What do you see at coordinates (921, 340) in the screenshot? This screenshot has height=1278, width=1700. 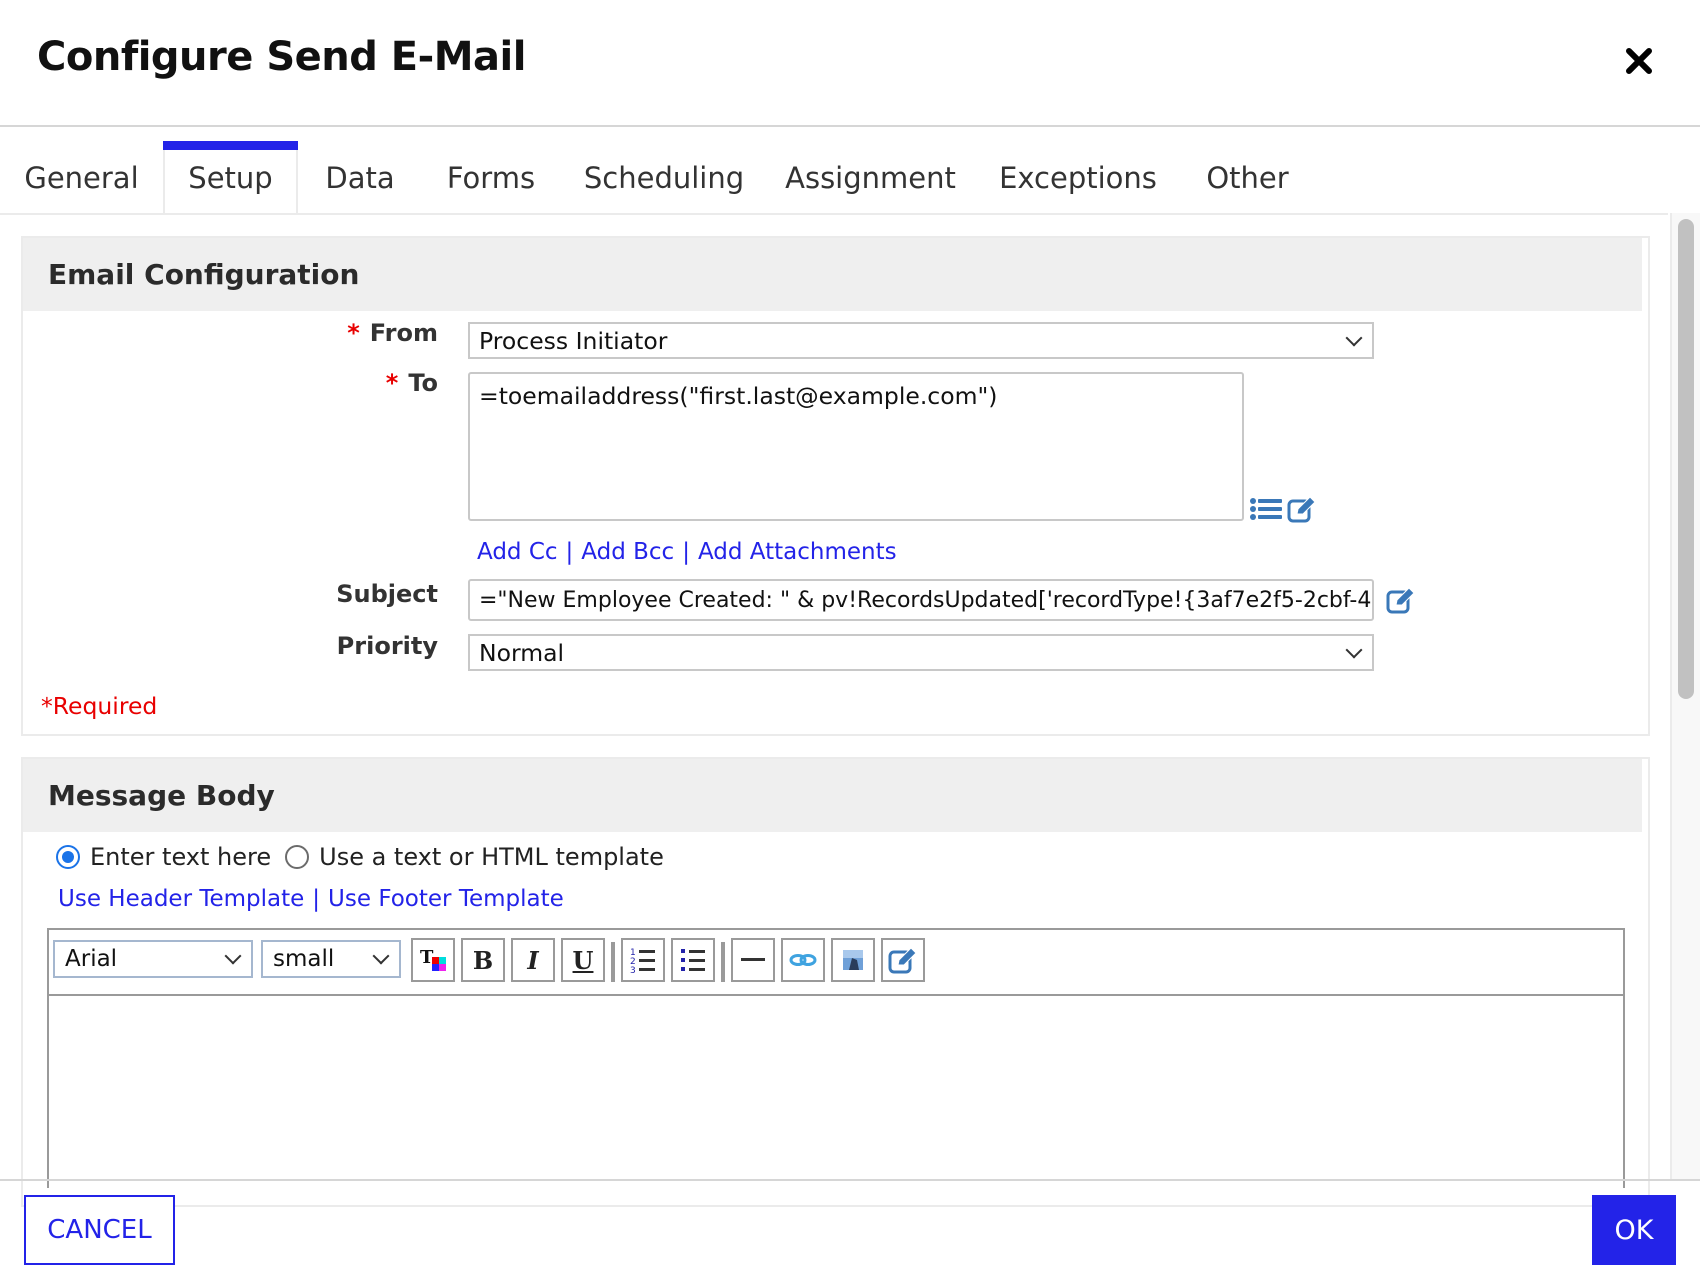 I see `from-select: Process Initiator` at bounding box center [921, 340].